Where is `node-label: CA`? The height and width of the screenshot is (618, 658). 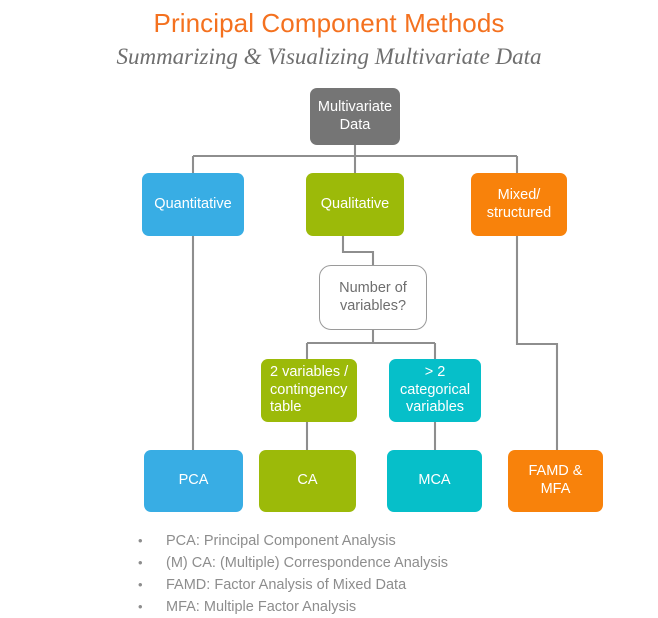
node-label: CA is located at coordinates (307, 480).